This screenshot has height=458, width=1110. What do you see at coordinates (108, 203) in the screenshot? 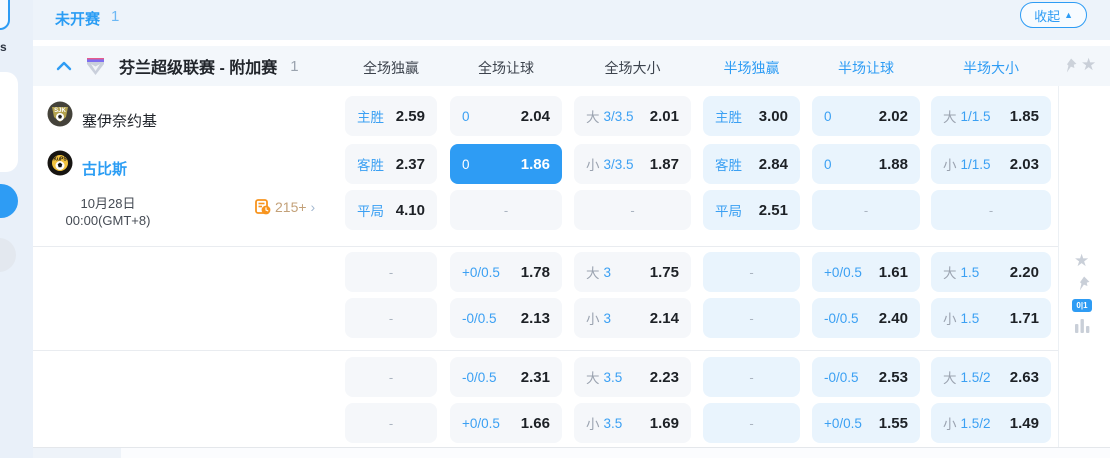
I see `match-date: 10月28日` at bounding box center [108, 203].